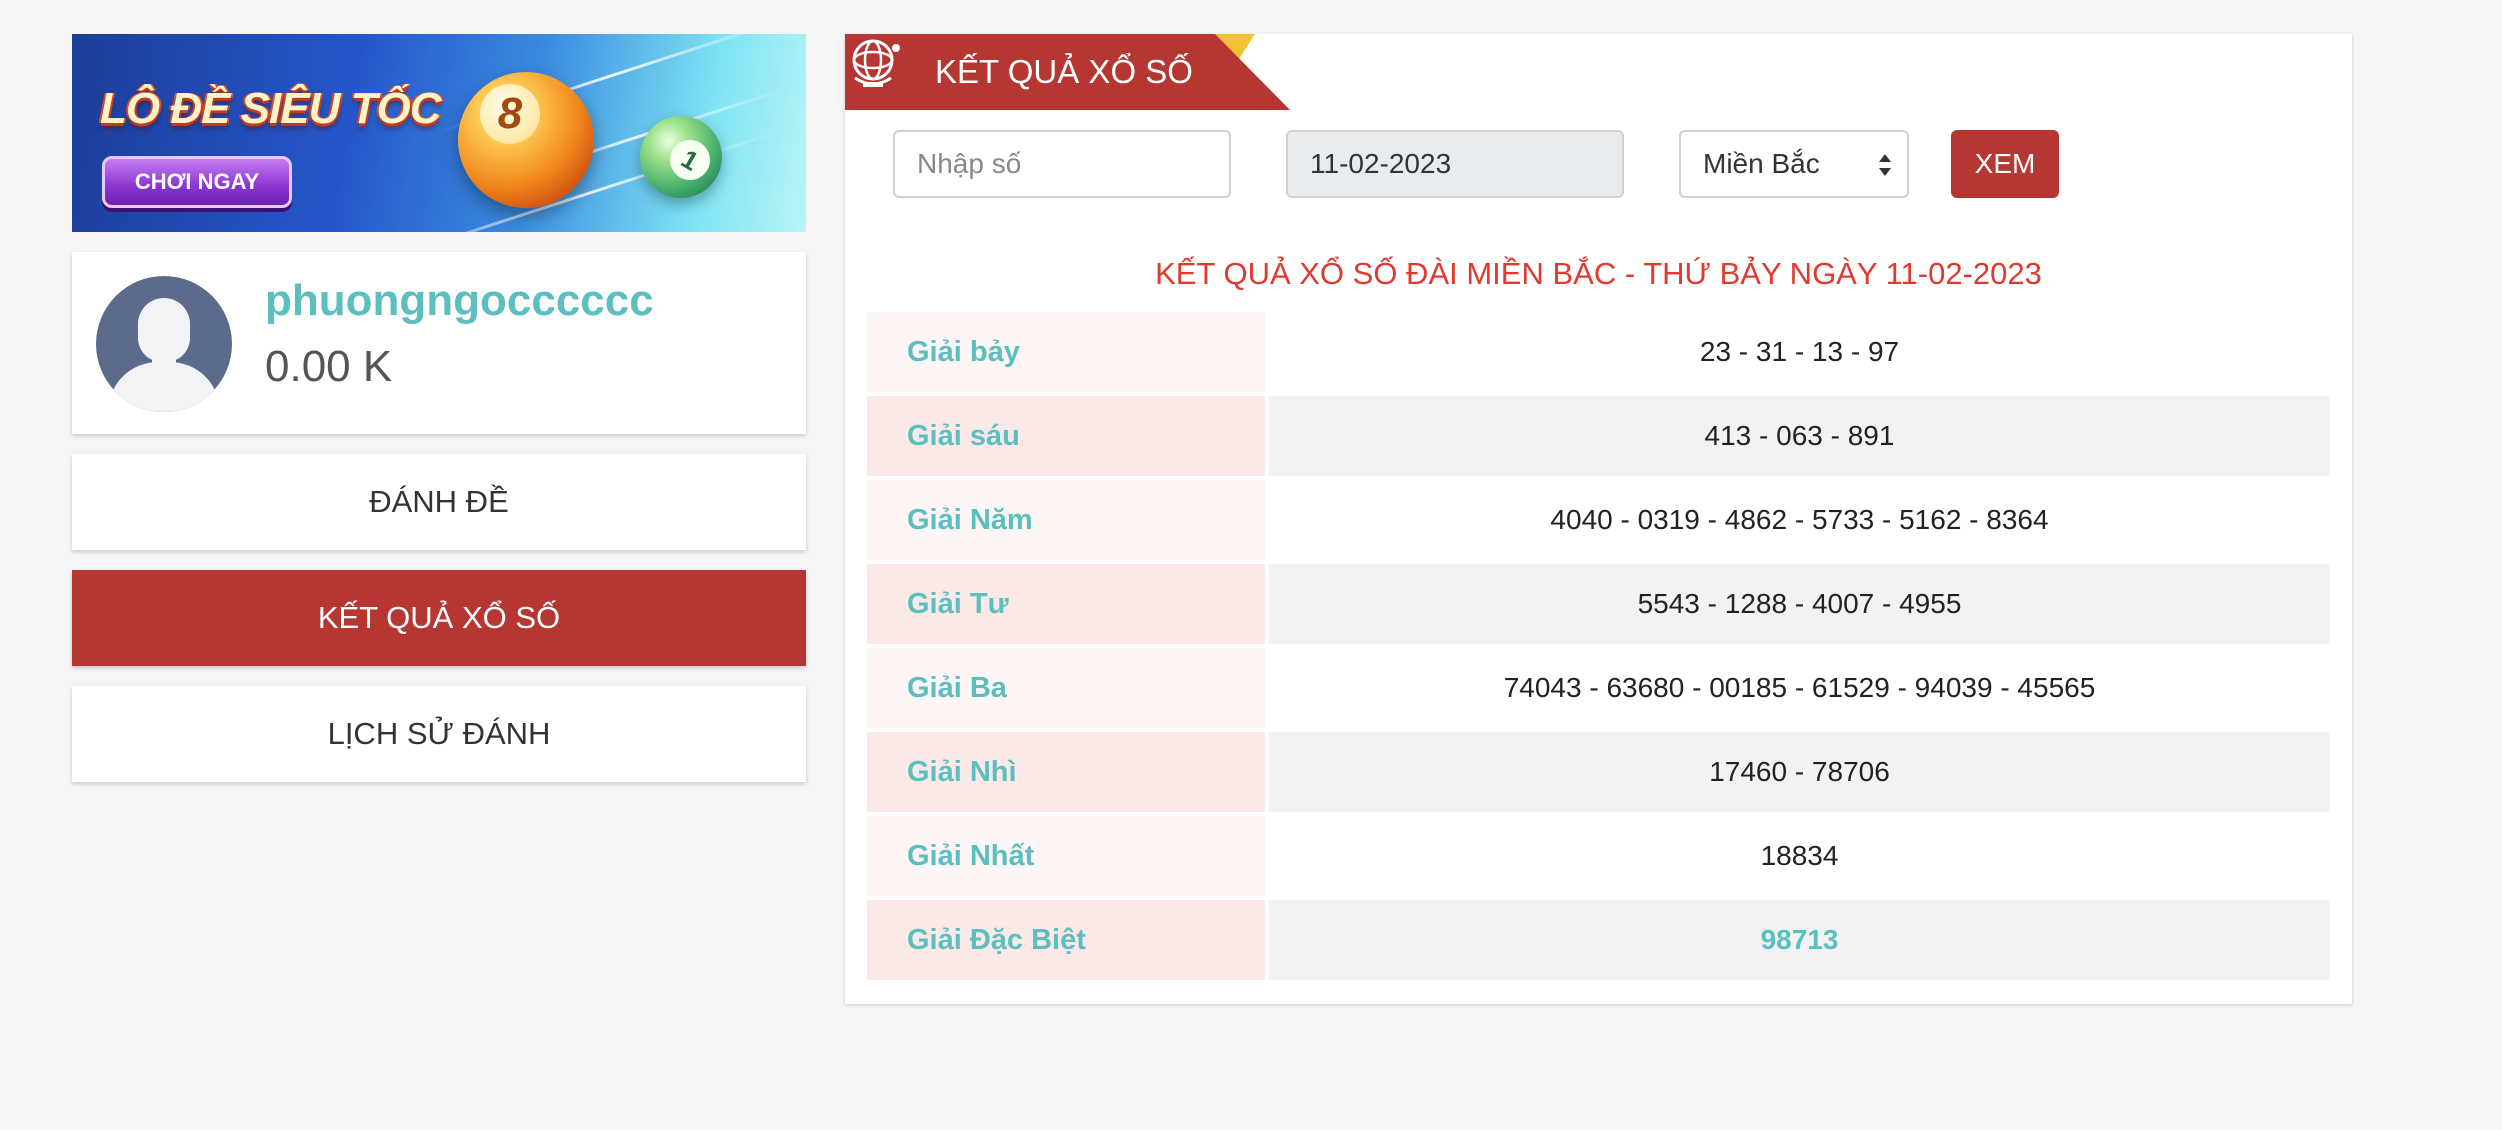 The height and width of the screenshot is (1130, 2502). What do you see at coordinates (197, 182) in the screenshot?
I see `play-now-button: CHƠI NGAY` at bounding box center [197, 182].